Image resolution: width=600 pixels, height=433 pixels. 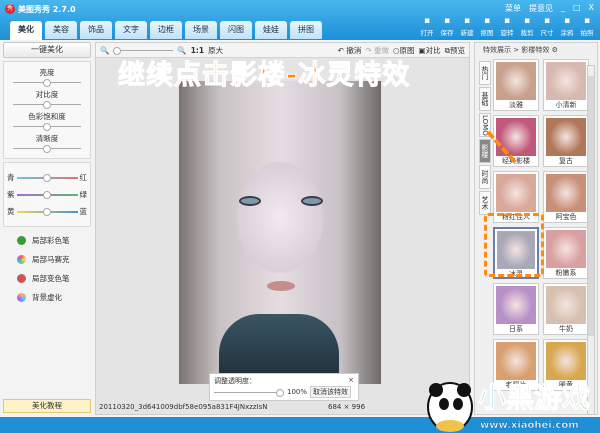 I want to click on toolbar-eraser-button: ▪ 涂鸦, so click(x=567, y=26).